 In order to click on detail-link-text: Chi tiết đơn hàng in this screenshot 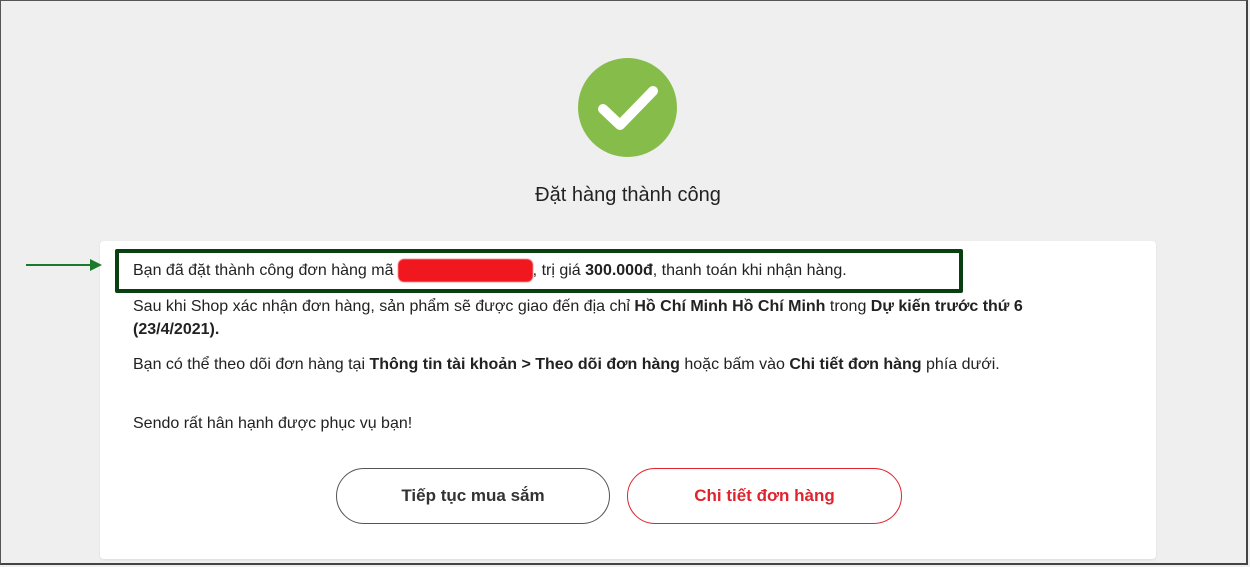, I will do `click(855, 364)`.